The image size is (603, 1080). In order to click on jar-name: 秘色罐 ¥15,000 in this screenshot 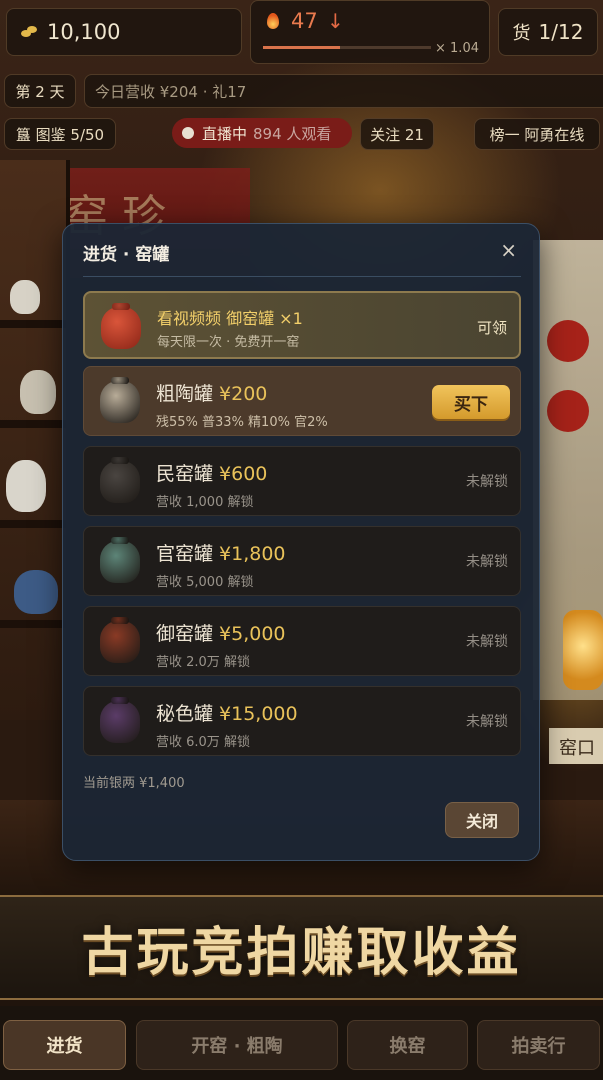, I will do `click(227, 714)`.